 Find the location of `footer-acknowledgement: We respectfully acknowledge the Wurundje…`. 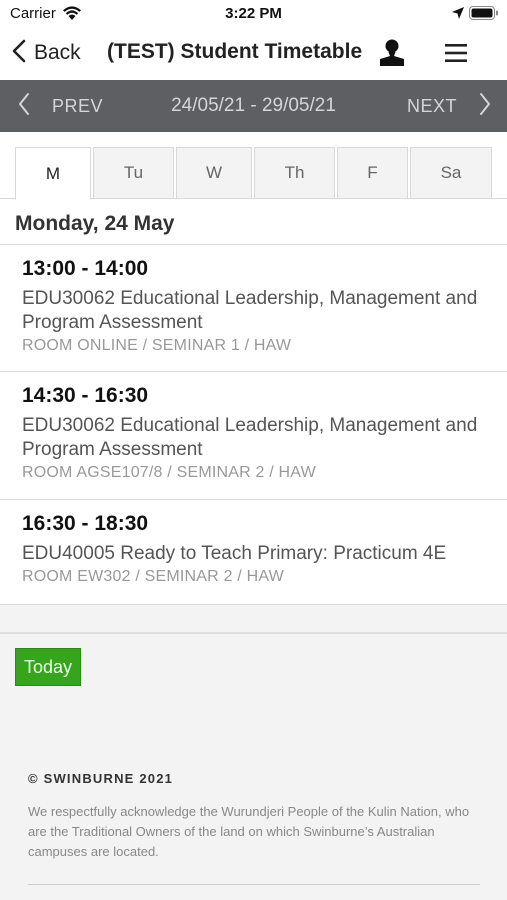

footer-acknowledgement: We respectfully acknowledge the Wurundje… is located at coordinates (249, 831).